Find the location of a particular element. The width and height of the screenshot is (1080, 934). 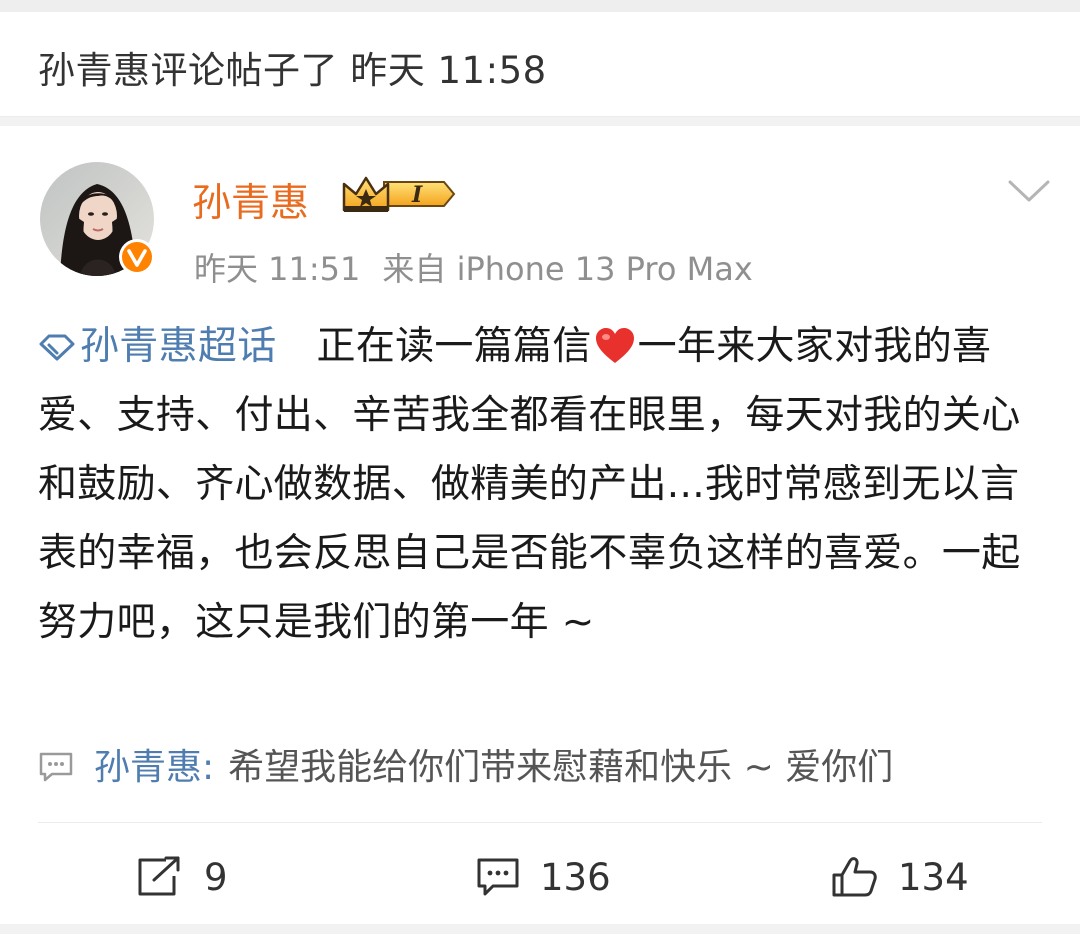

comment-count: 136 is located at coordinates (575, 877).